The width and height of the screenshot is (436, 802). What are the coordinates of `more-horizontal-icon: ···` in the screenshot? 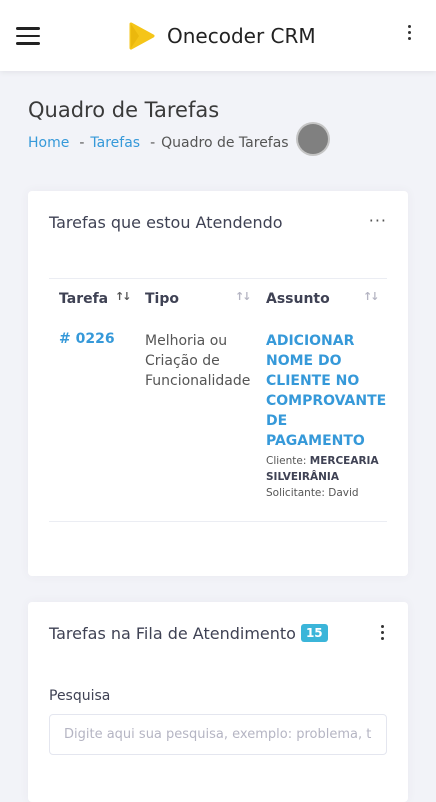 It's located at (378, 220).